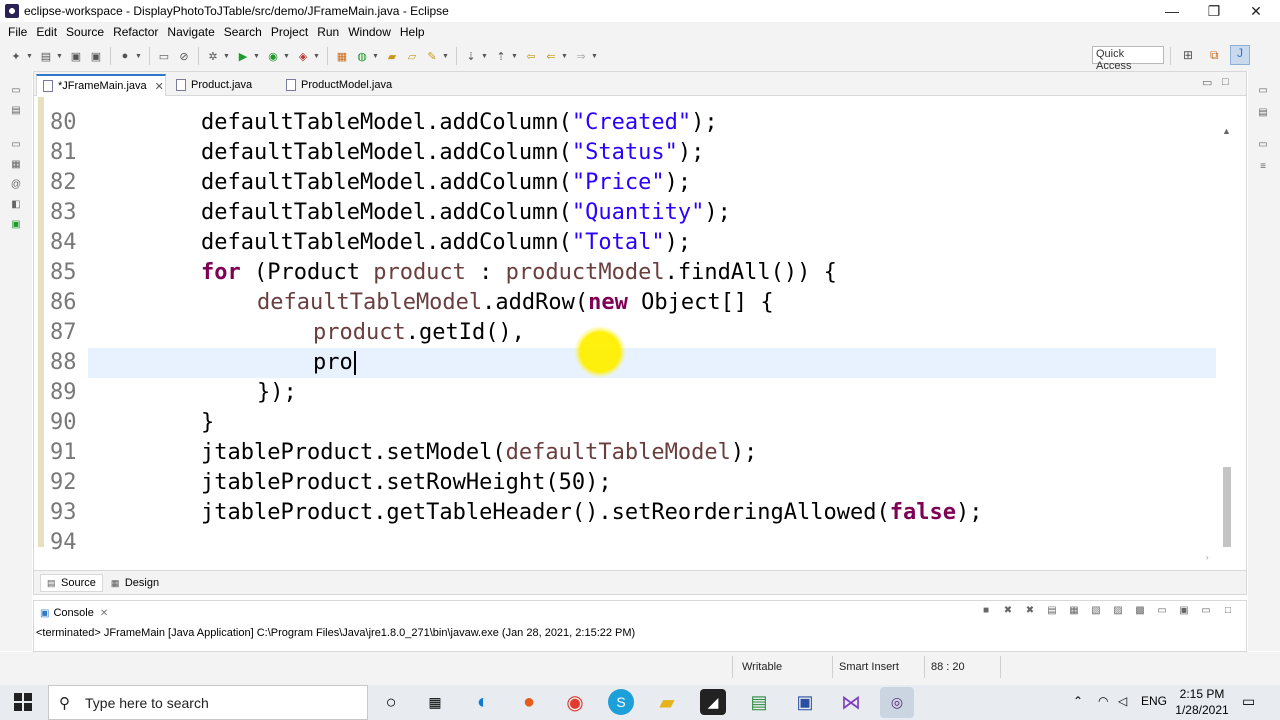 The width and height of the screenshot is (1280, 720). What do you see at coordinates (1052, 612) in the screenshot?
I see `copy-icon: ▤` at bounding box center [1052, 612].